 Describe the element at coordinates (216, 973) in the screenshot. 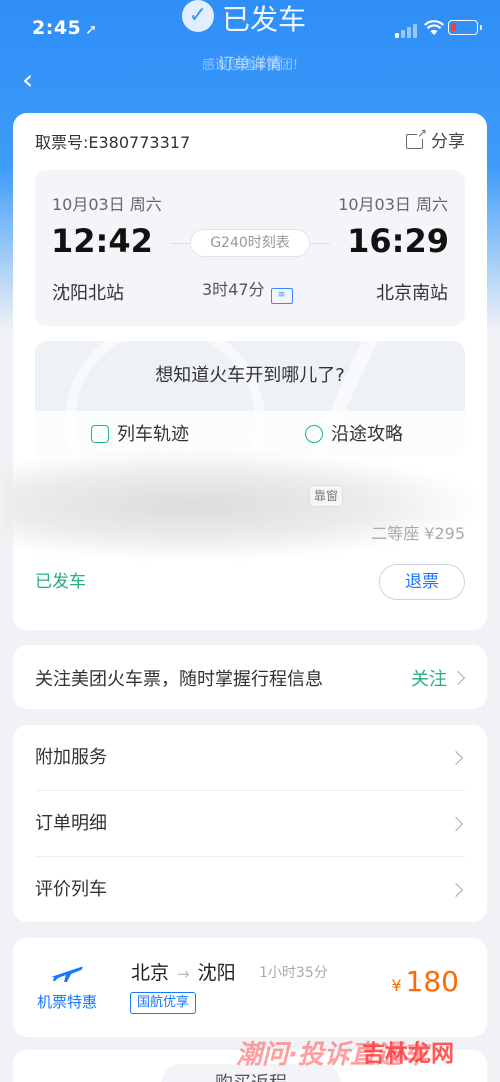

I see `route-to: 沈阳` at that location.